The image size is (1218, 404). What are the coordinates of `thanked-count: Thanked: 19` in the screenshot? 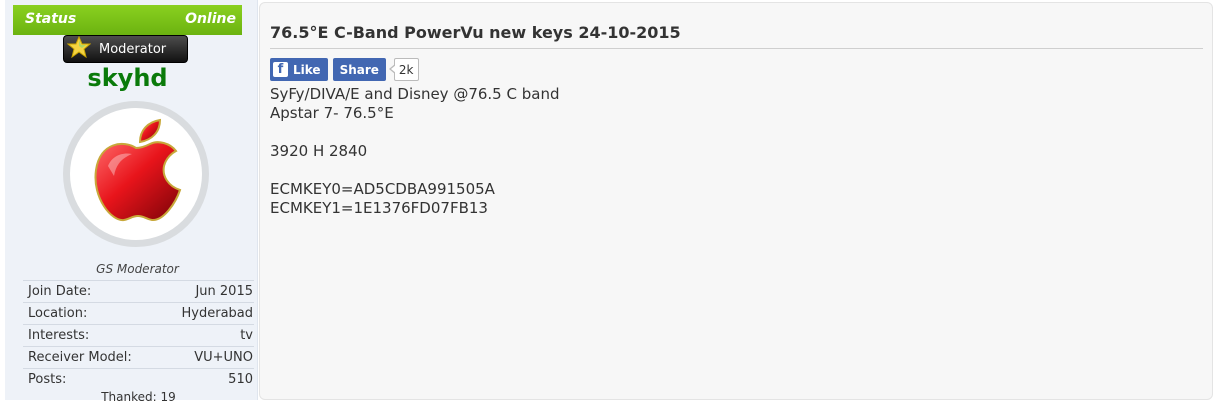 It's located at (138, 397).